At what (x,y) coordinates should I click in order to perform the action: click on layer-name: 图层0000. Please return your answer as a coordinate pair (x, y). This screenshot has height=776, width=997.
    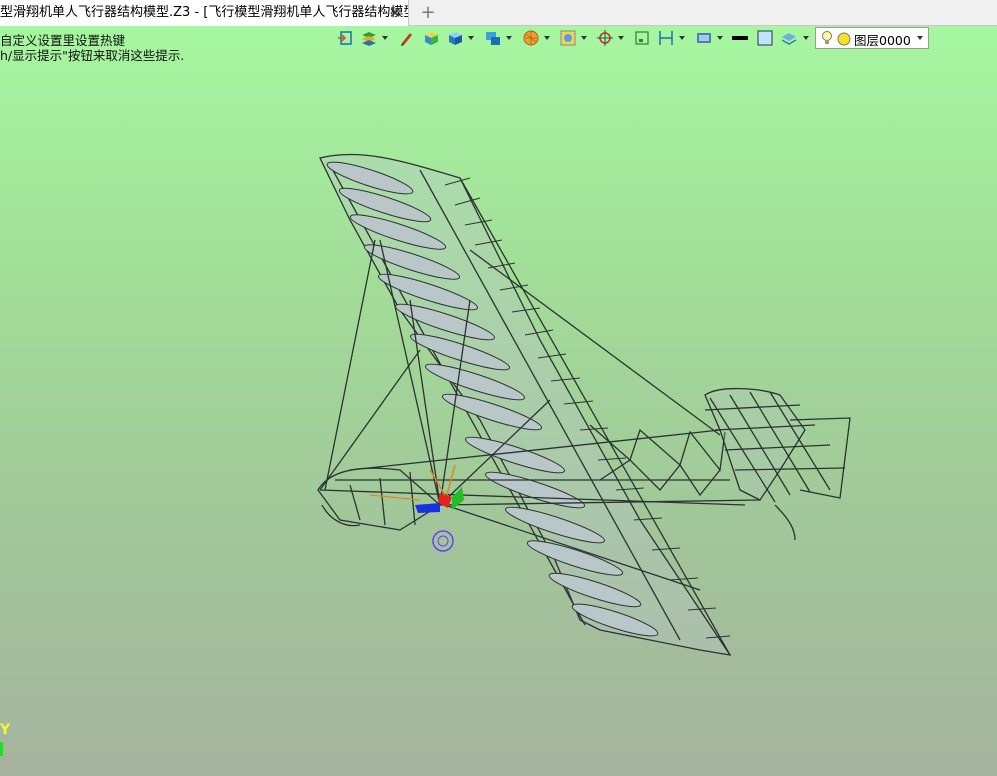
    Looking at the image, I should click on (882, 40).